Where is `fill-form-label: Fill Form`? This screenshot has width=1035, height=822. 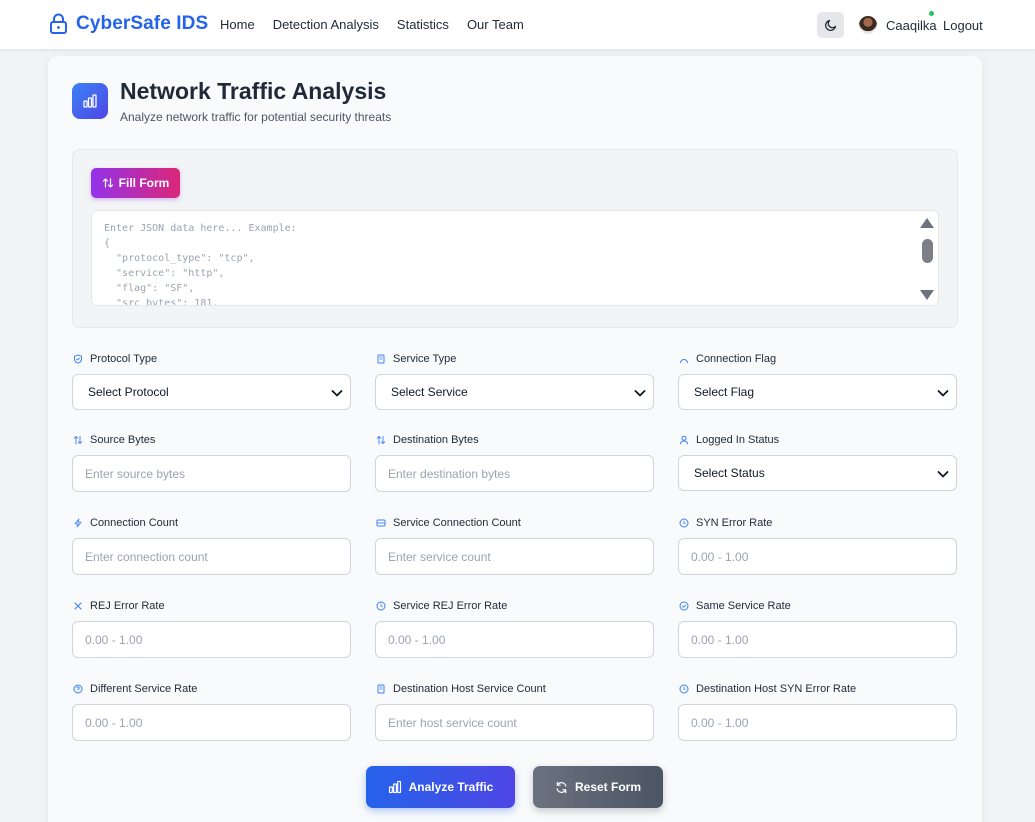
fill-form-label: Fill Form is located at coordinates (144, 183).